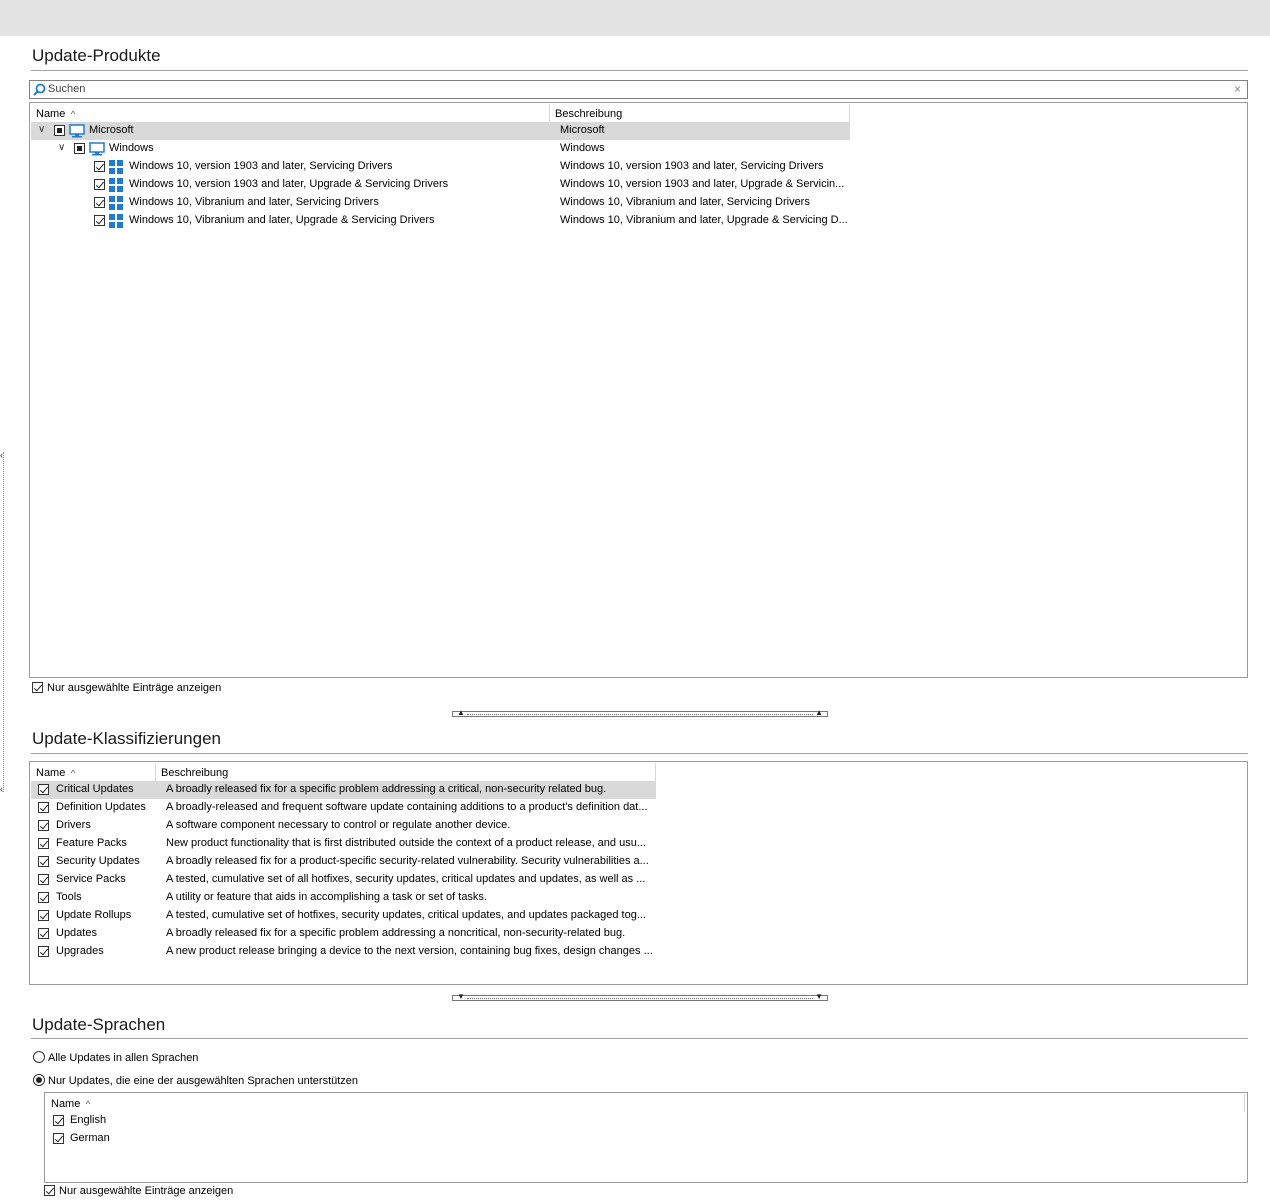  I want to click on splitter-bottom: ▼ ▼, so click(640, 996).